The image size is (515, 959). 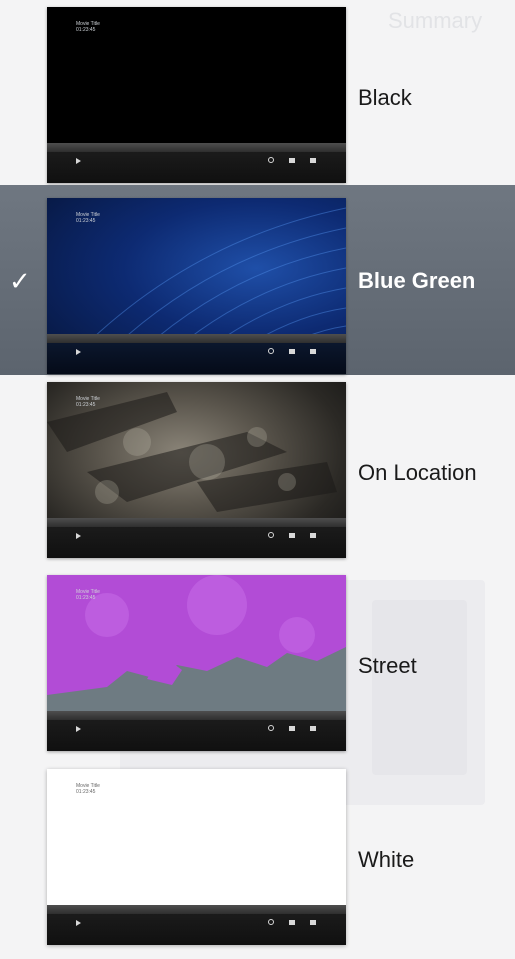 I want to click on theme-label-white: White, so click(x=386, y=859).